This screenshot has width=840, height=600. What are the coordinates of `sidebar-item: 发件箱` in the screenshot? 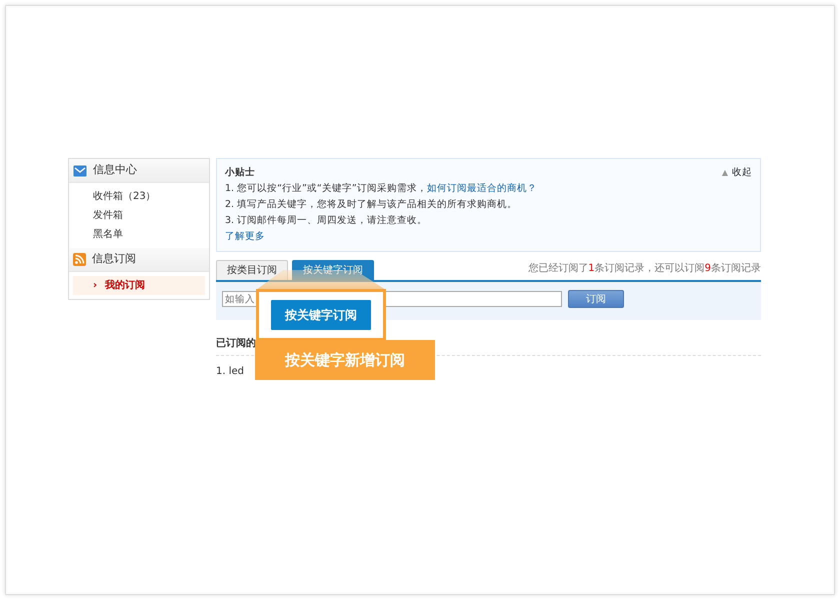 It's located at (139, 215).